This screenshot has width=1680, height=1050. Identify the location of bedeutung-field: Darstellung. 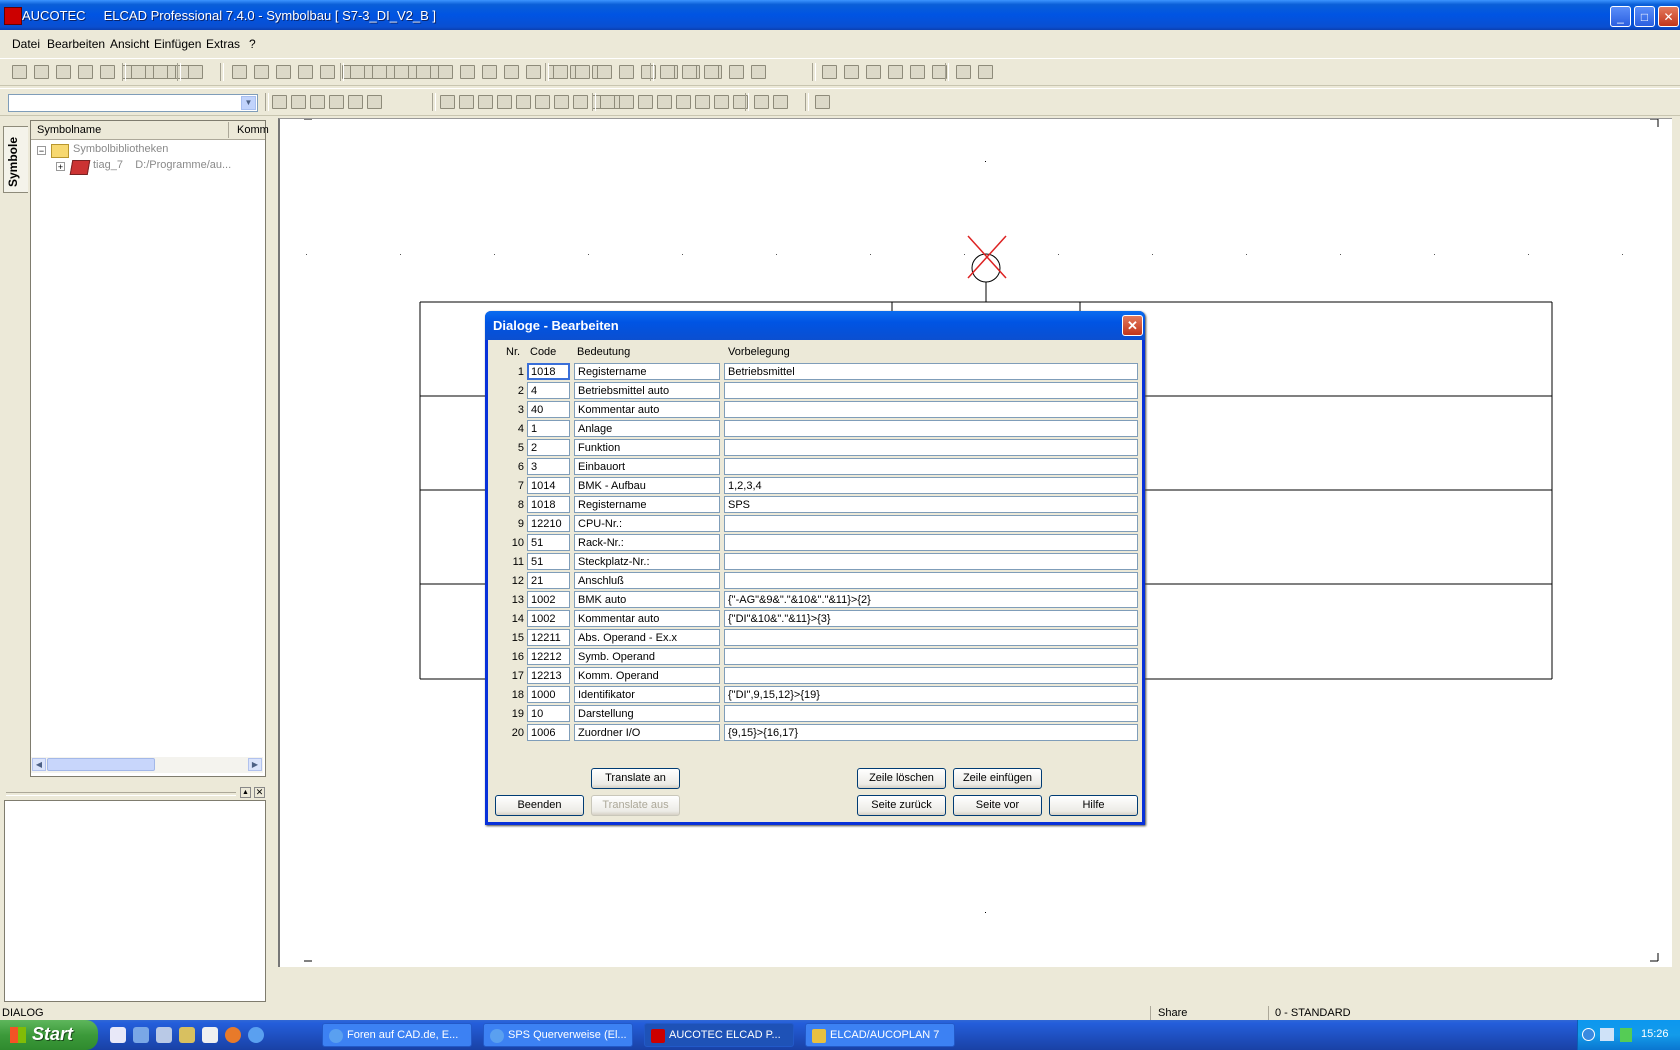
(647, 713).